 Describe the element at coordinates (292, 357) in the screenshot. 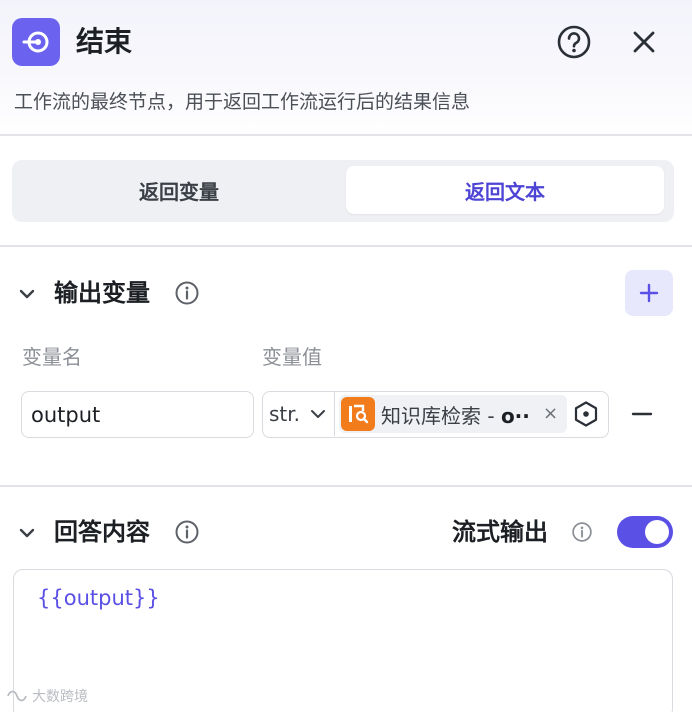

I see `column-variable-value: 变量值` at that location.